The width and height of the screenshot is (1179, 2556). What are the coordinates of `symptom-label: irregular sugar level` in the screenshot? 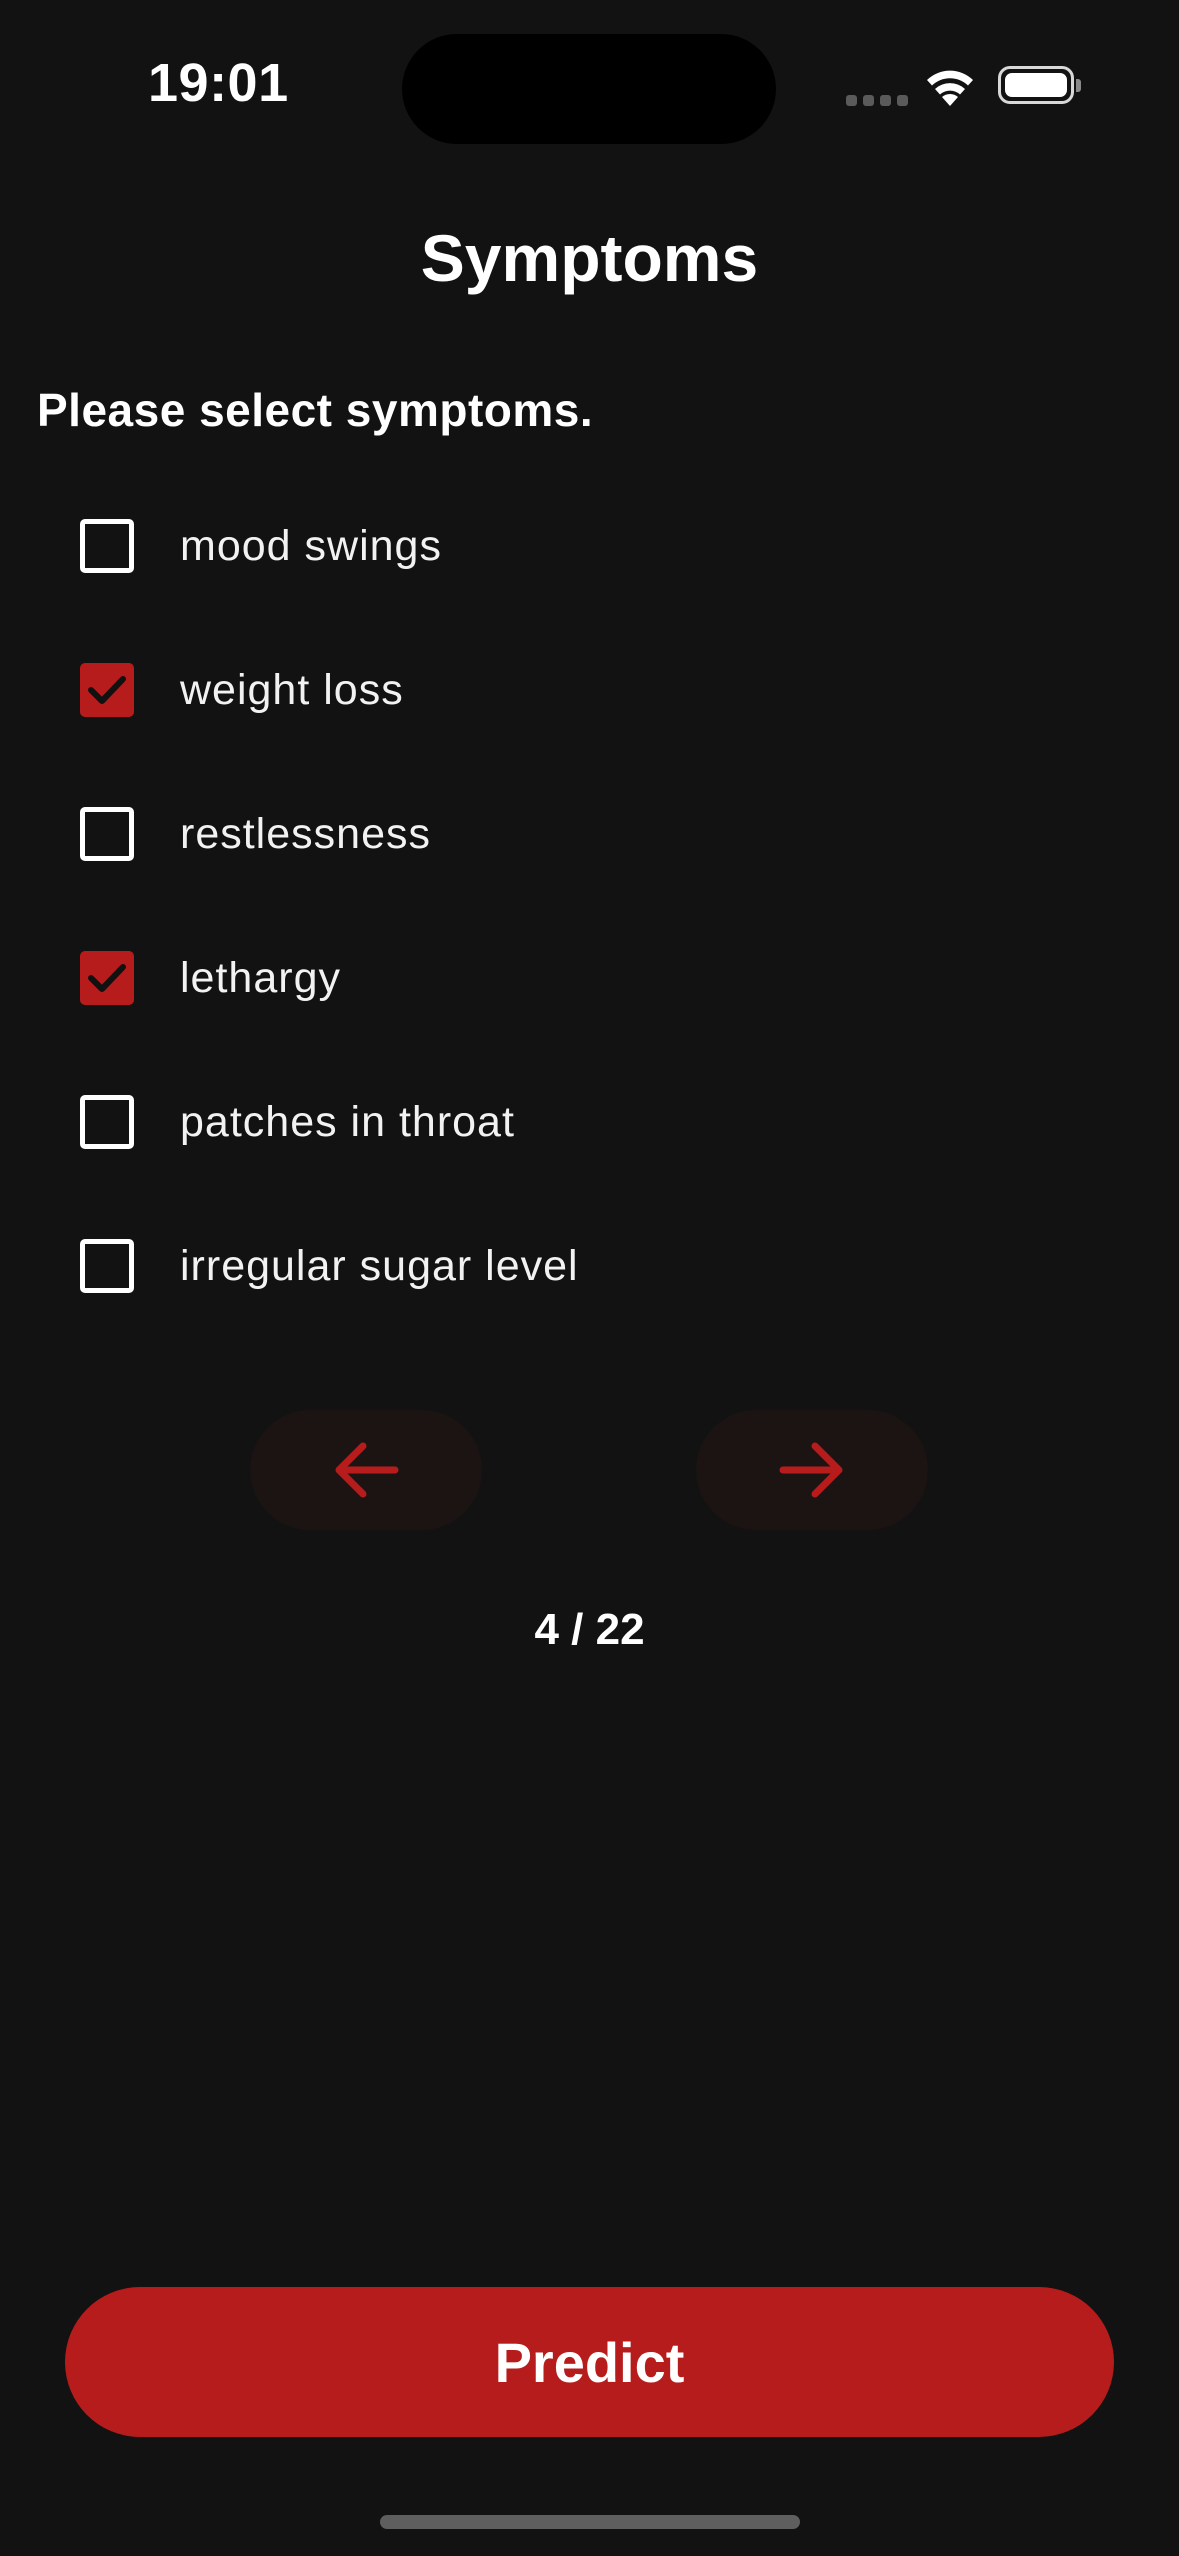 It's located at (379, 1265).